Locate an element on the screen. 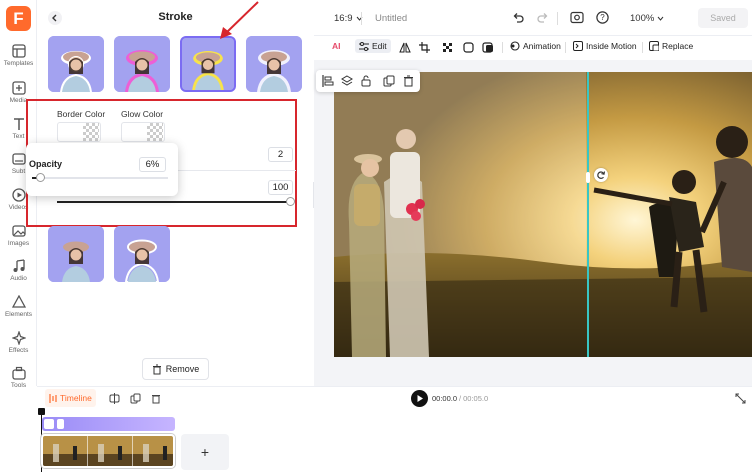  replace-button: Replace is located at coordinates (671, 46).